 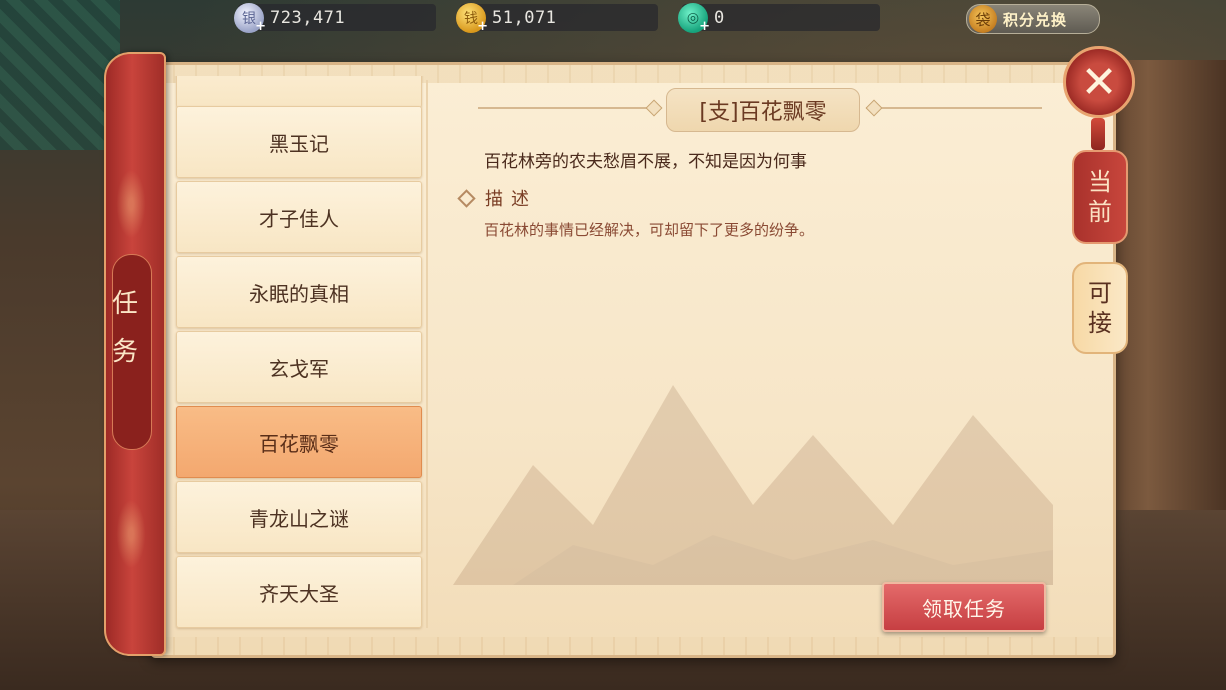 I want to click on points-exchange-button: 袋 积分兑换, so click(x=1033, y=19).